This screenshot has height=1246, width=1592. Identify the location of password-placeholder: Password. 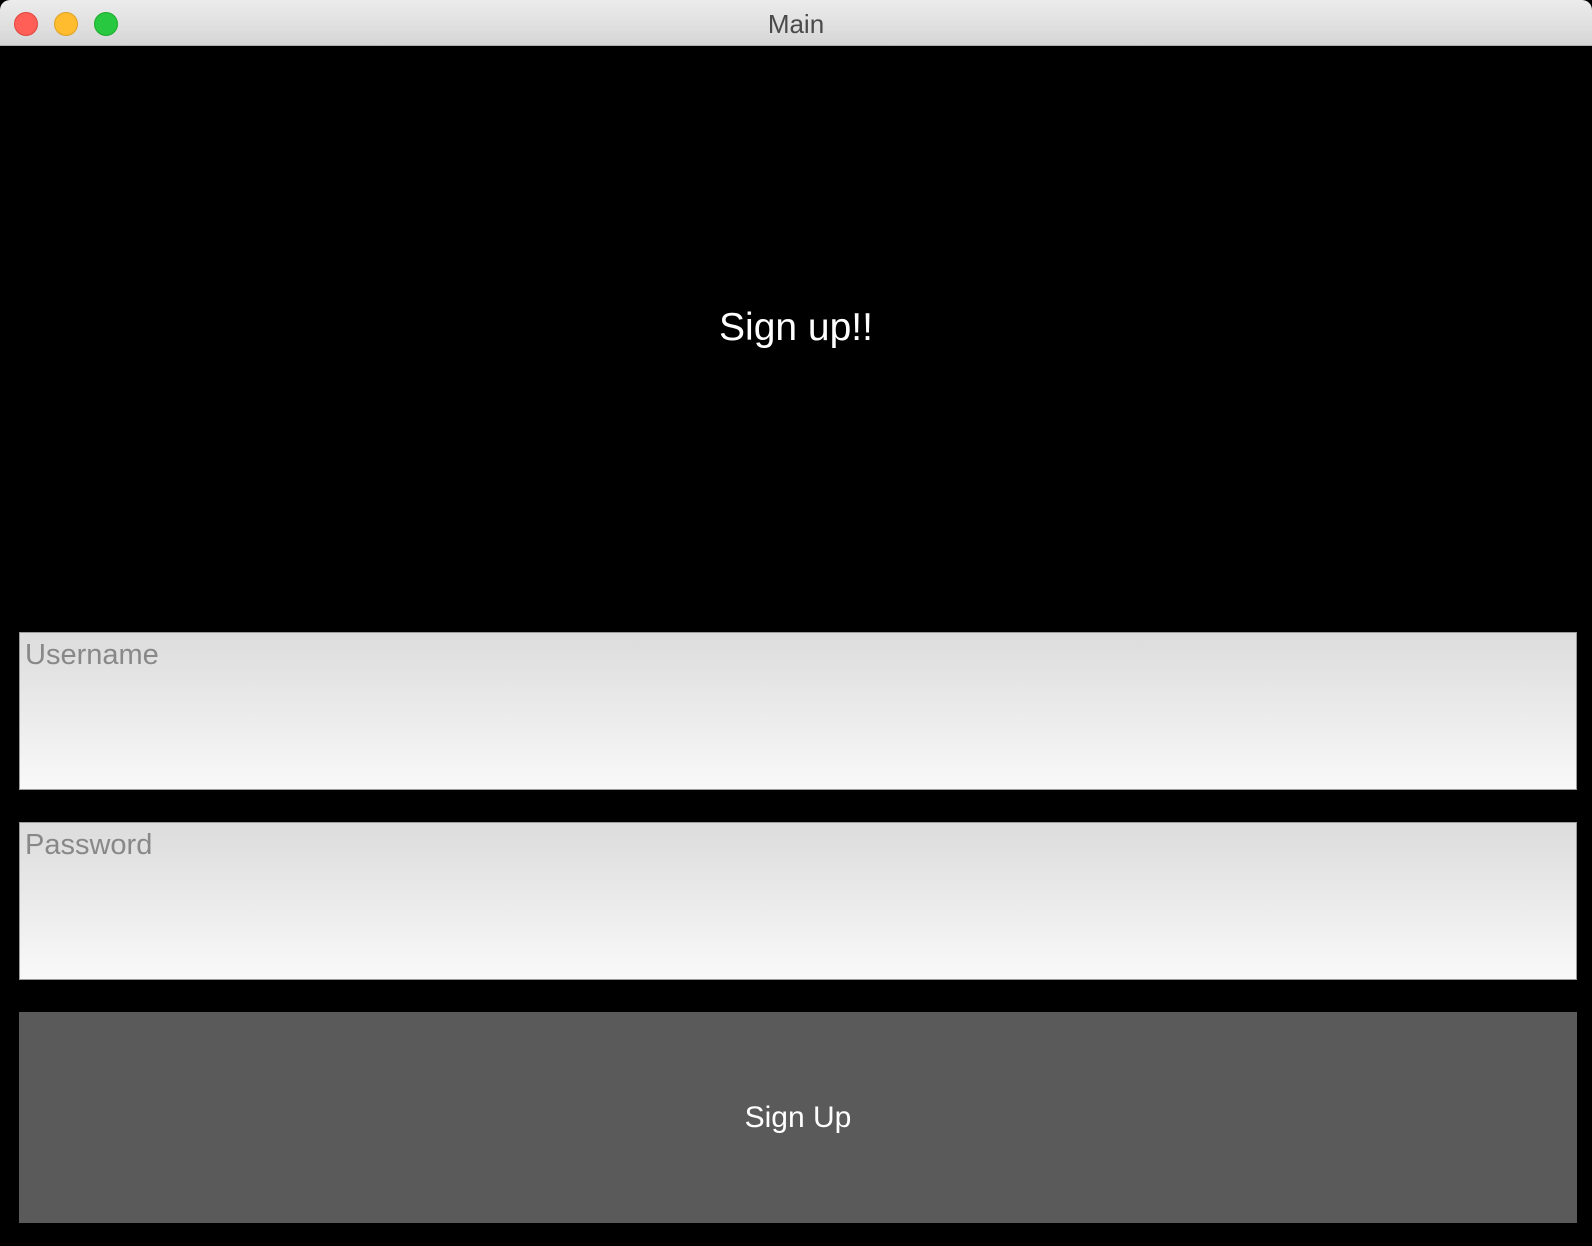
(89, 845).